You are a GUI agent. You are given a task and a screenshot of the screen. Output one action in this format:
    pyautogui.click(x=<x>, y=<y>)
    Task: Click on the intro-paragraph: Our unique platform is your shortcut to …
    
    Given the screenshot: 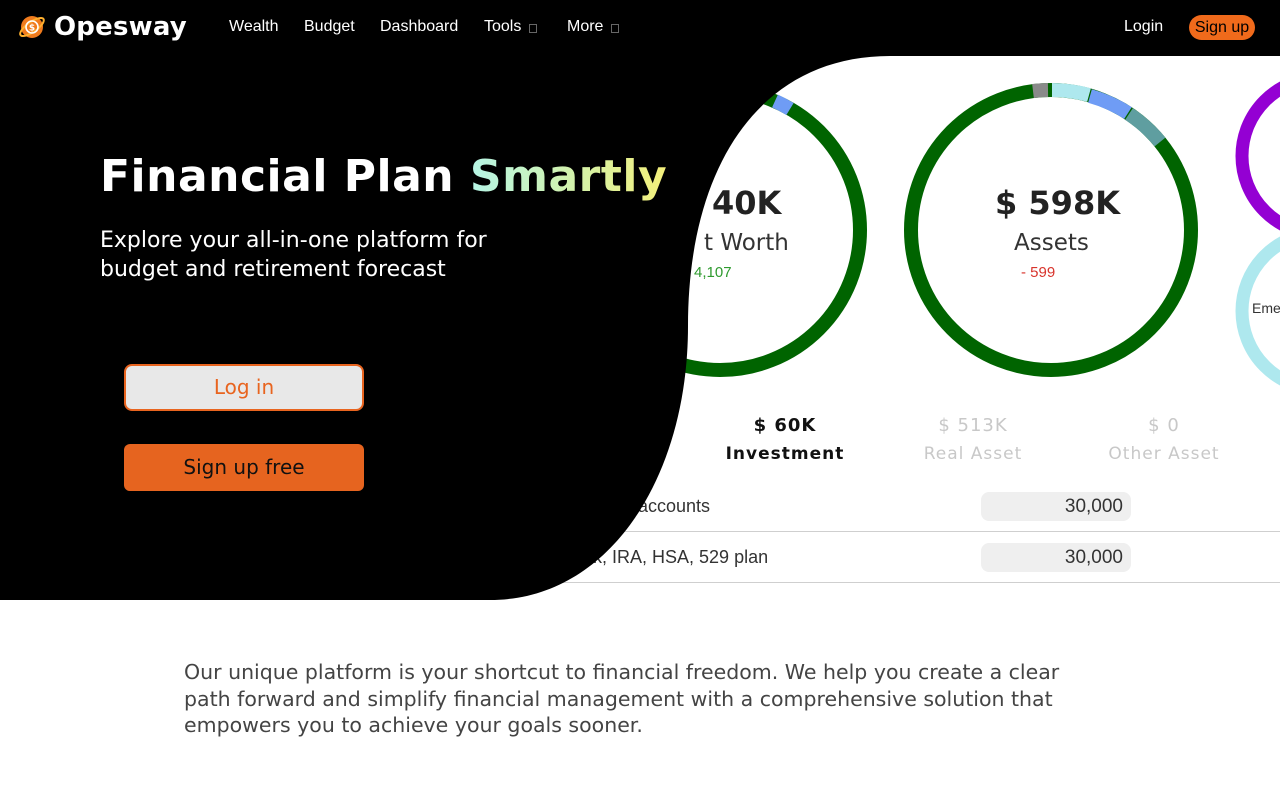 What is the action you would take?
    pyautogui.click(x=622, y=698)
    